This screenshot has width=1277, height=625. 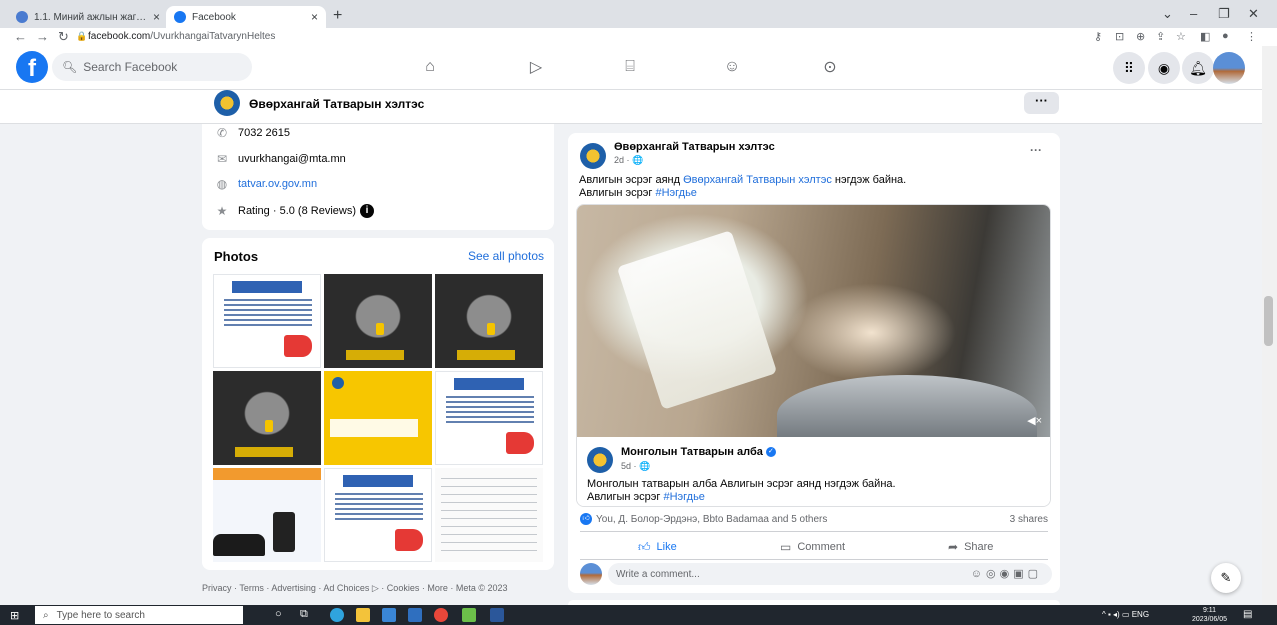 What do you see at coordinates (732, 67) in the screenshot?
I see `groups-icon: ☺` at bounding box center [732, 67].